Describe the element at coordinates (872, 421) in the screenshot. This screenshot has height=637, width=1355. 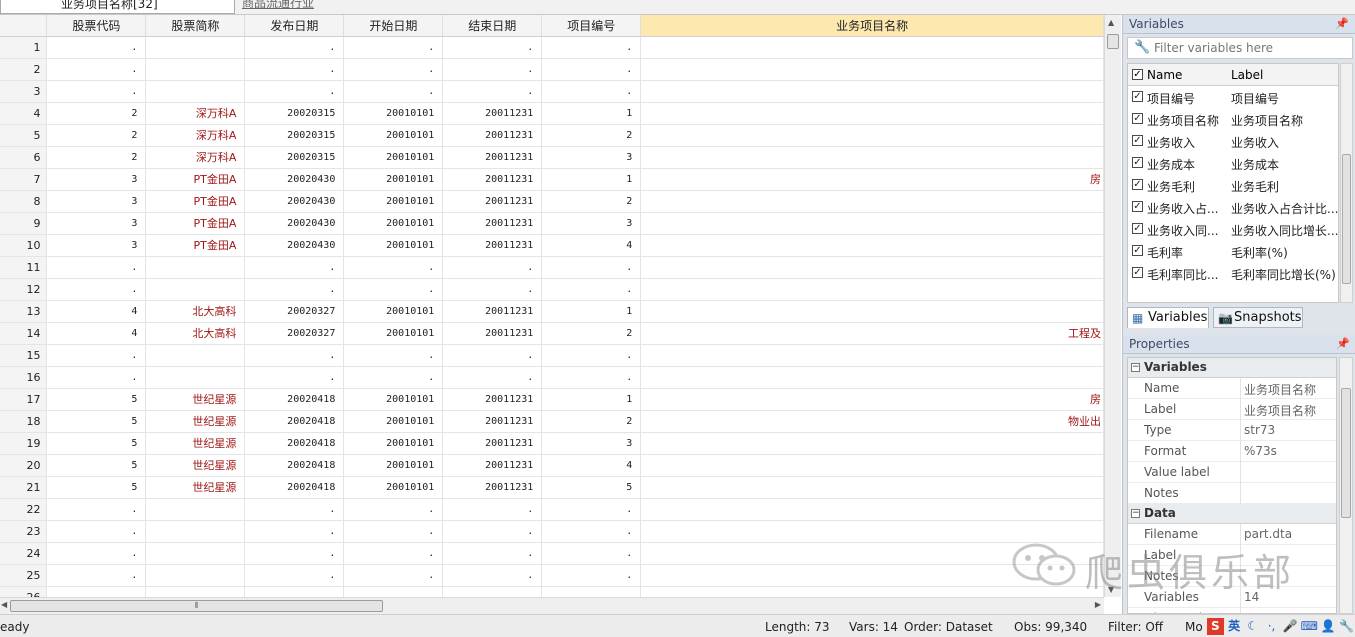
I see `cell-business-name: 物业出` at that location.